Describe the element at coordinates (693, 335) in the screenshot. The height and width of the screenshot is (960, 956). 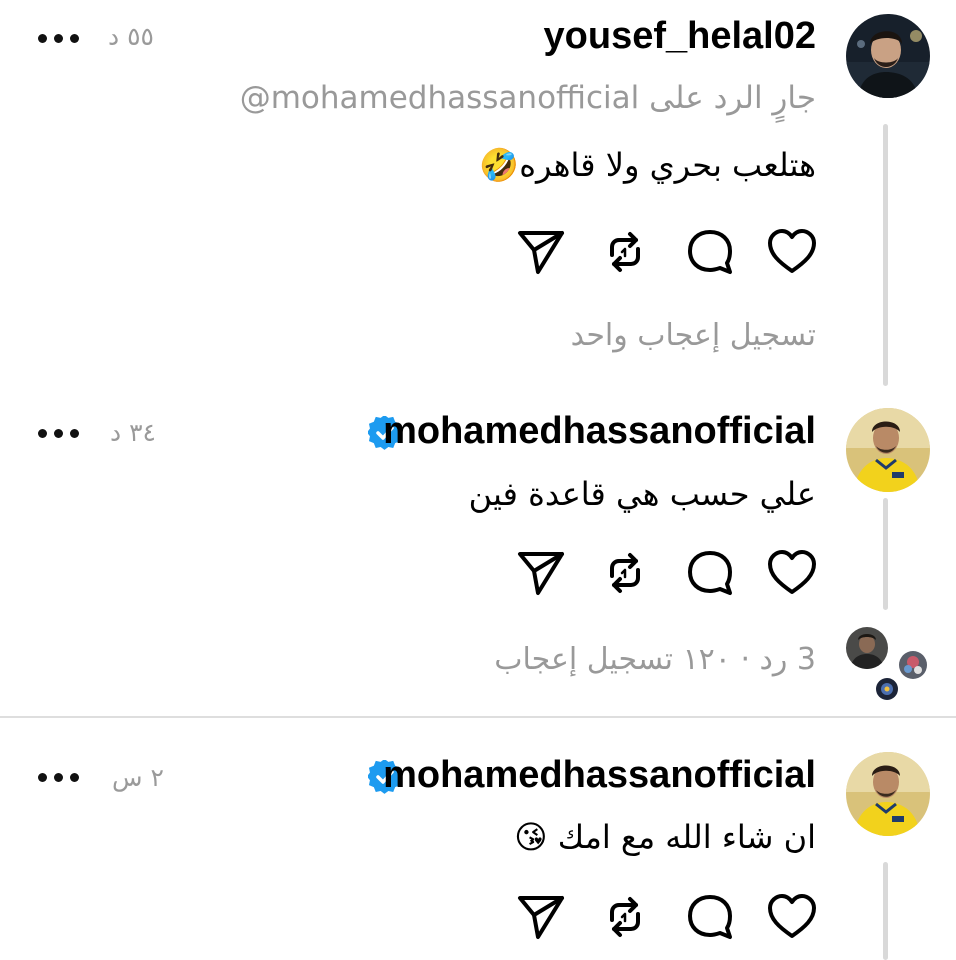
I see `like-summary: تسجيل إعجاب واحد` at that location.